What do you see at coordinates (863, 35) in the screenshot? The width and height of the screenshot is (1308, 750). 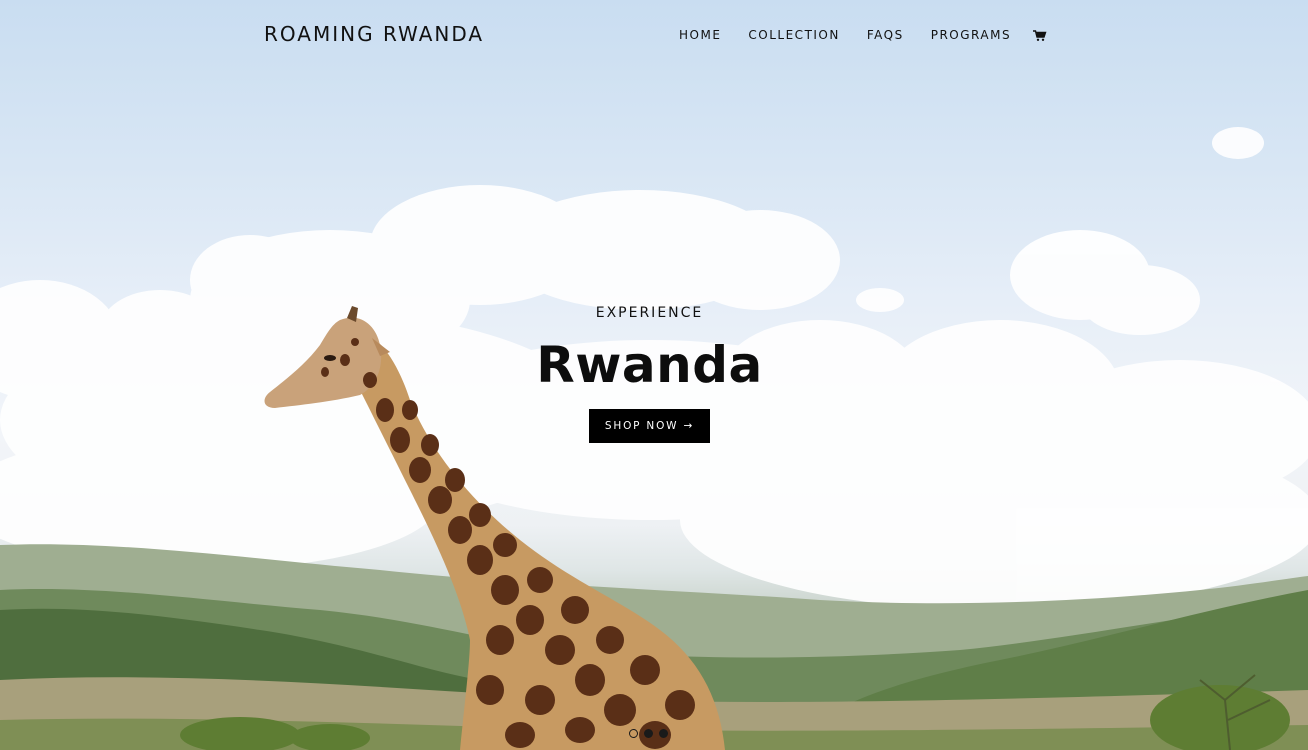 I see `main-nav: HOME COLLECTION FAQS PROGRAMS` at bounding box center [863, 35].